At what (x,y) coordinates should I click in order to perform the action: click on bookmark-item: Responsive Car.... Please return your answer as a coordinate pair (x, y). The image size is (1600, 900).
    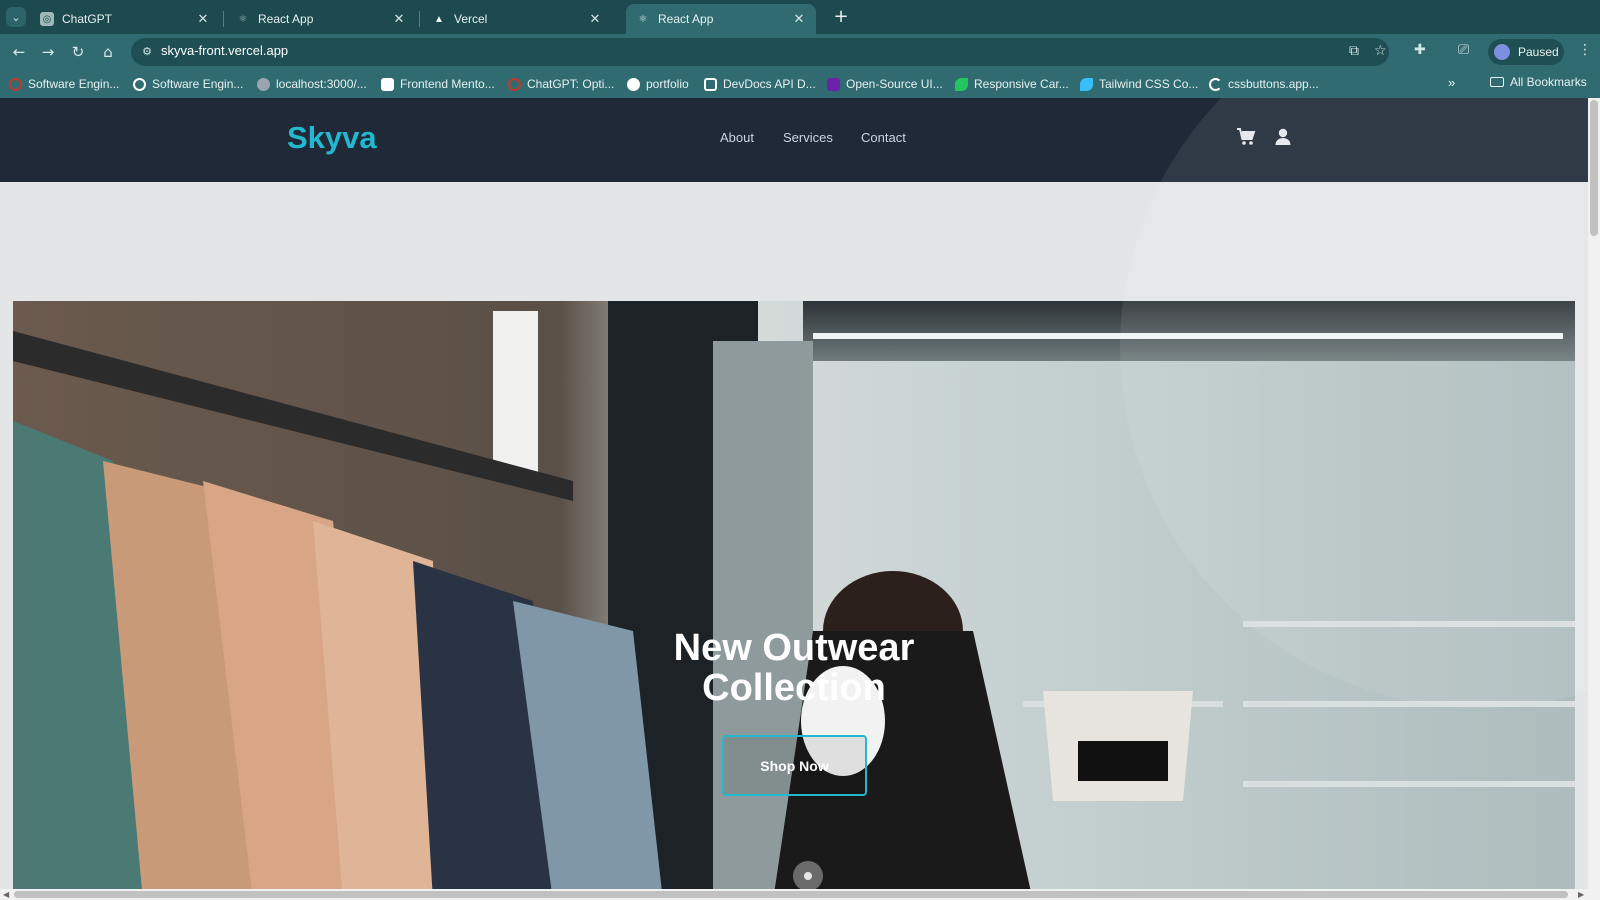
    Looking at the image, I should click on (1012, 84).